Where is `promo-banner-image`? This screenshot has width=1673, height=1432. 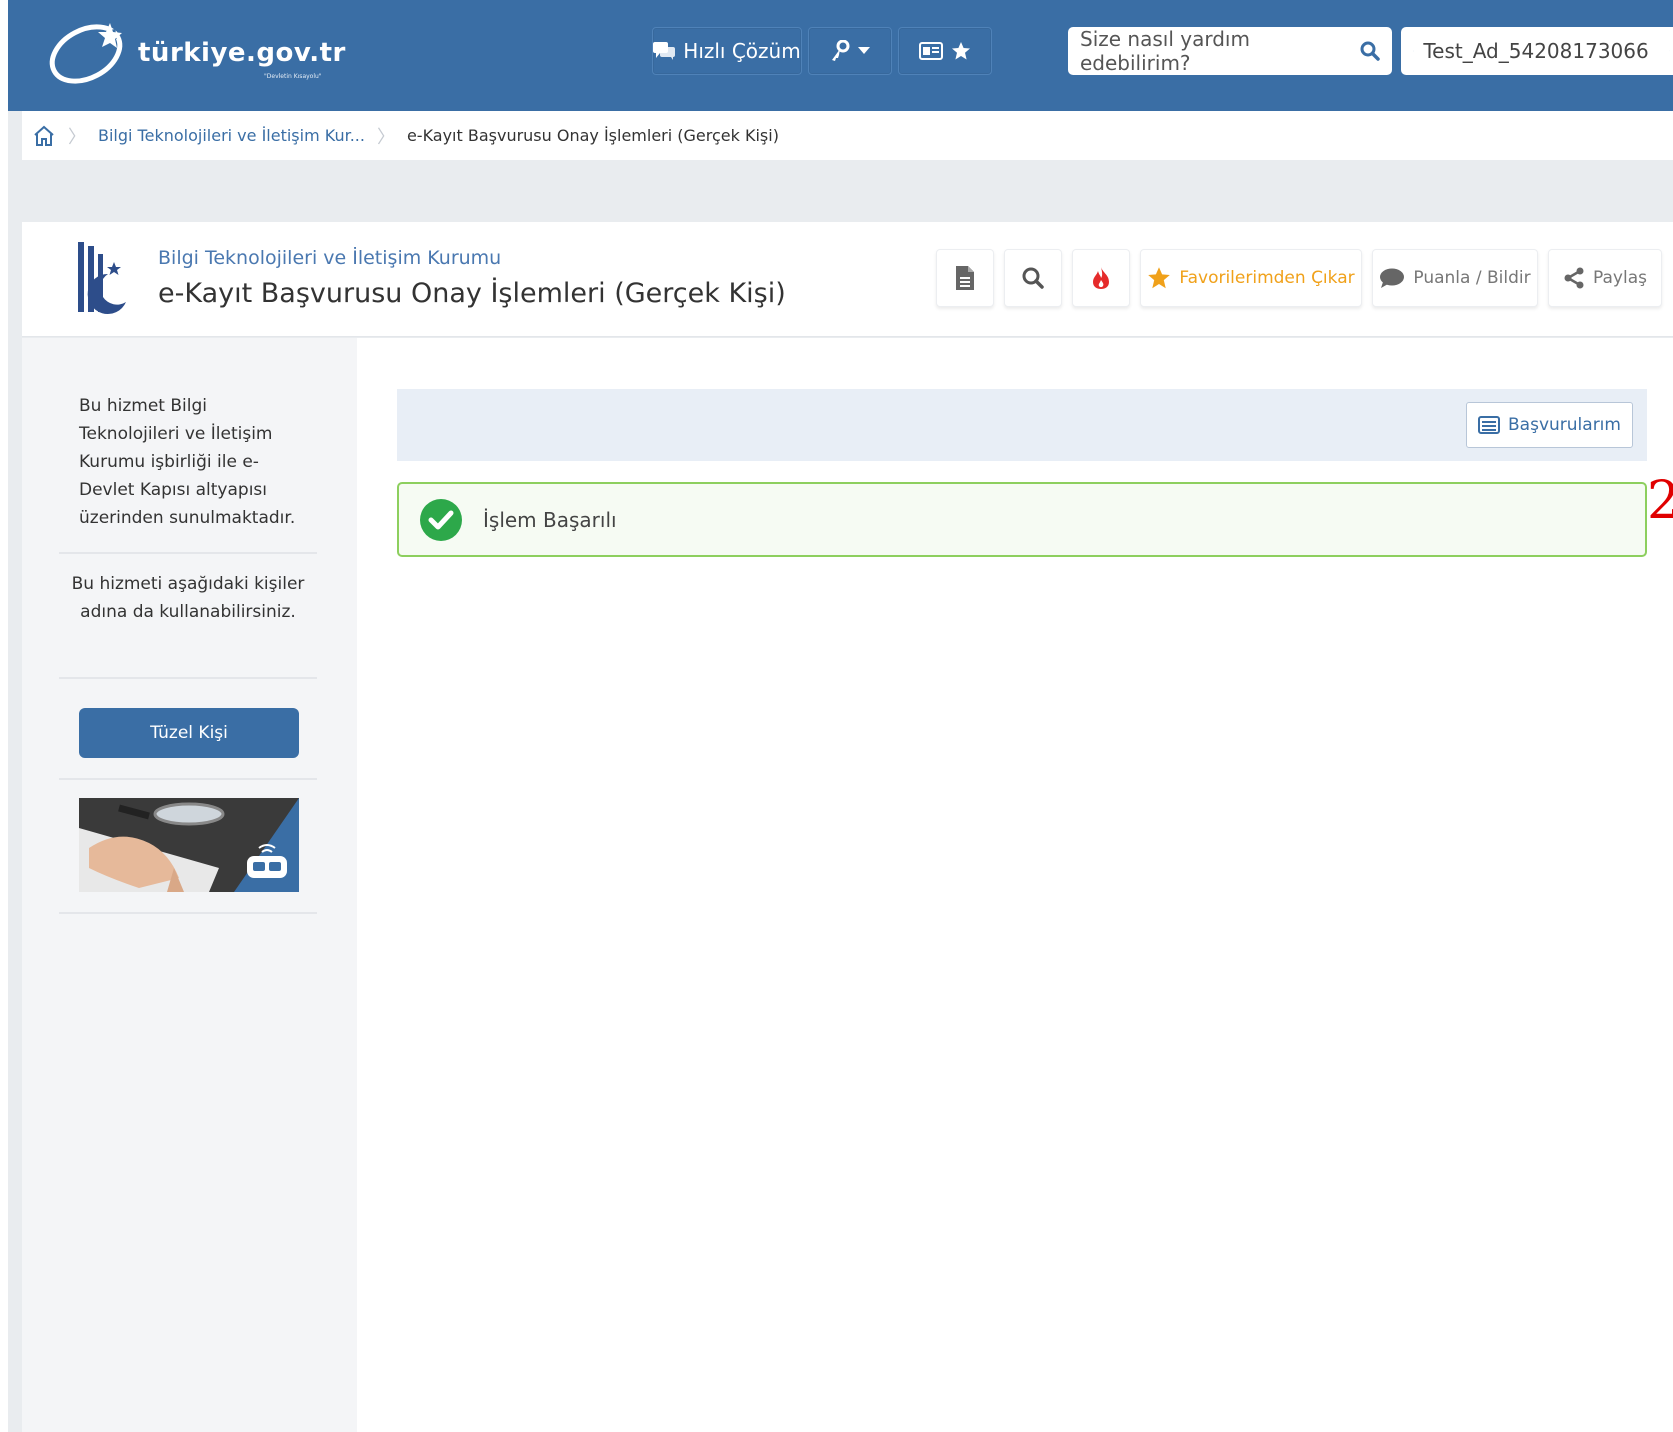
promo-banner-image is located at coordinates (189, 845).